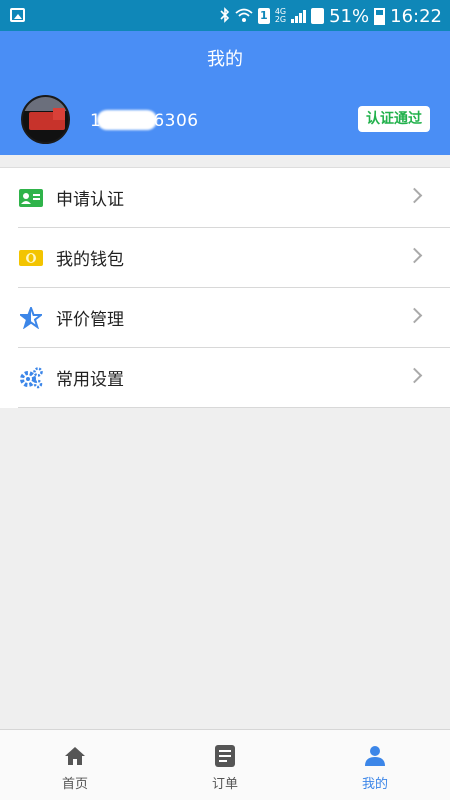 The image size is (450, 800). I want to click on tab-mine: 我的, so click(375, 765).